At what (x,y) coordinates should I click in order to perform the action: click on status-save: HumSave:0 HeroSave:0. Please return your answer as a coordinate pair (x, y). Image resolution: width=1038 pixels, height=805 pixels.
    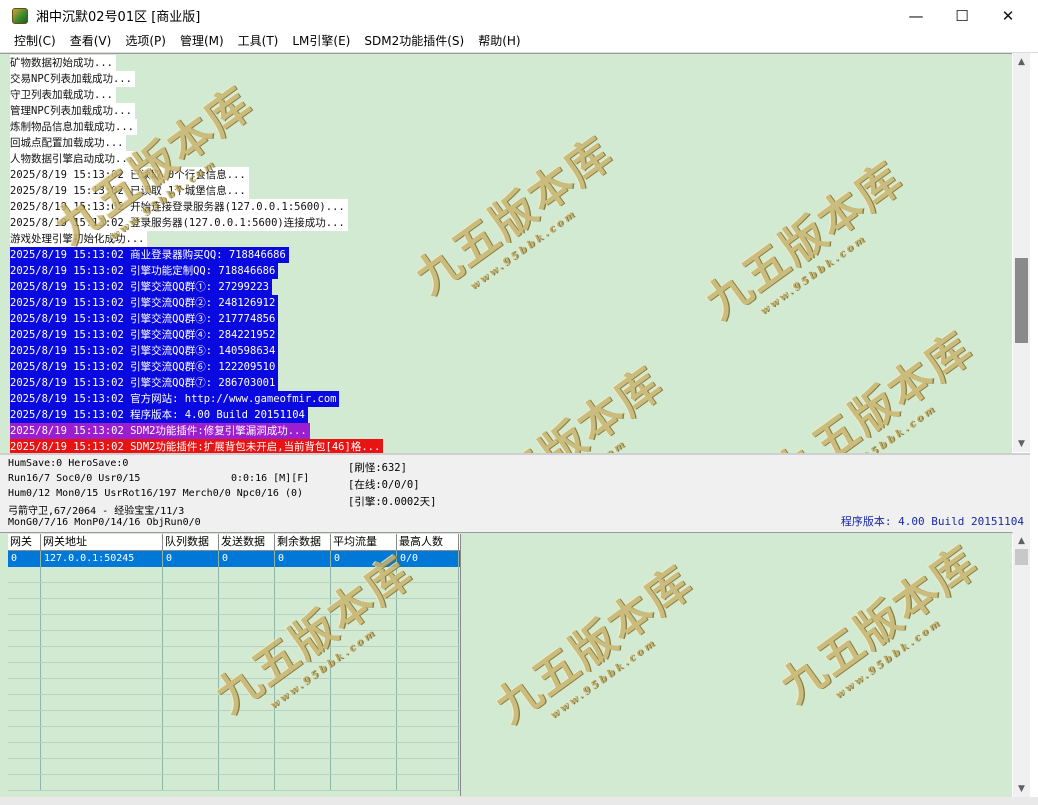
    Looking at the image, I should click on (68, 463).